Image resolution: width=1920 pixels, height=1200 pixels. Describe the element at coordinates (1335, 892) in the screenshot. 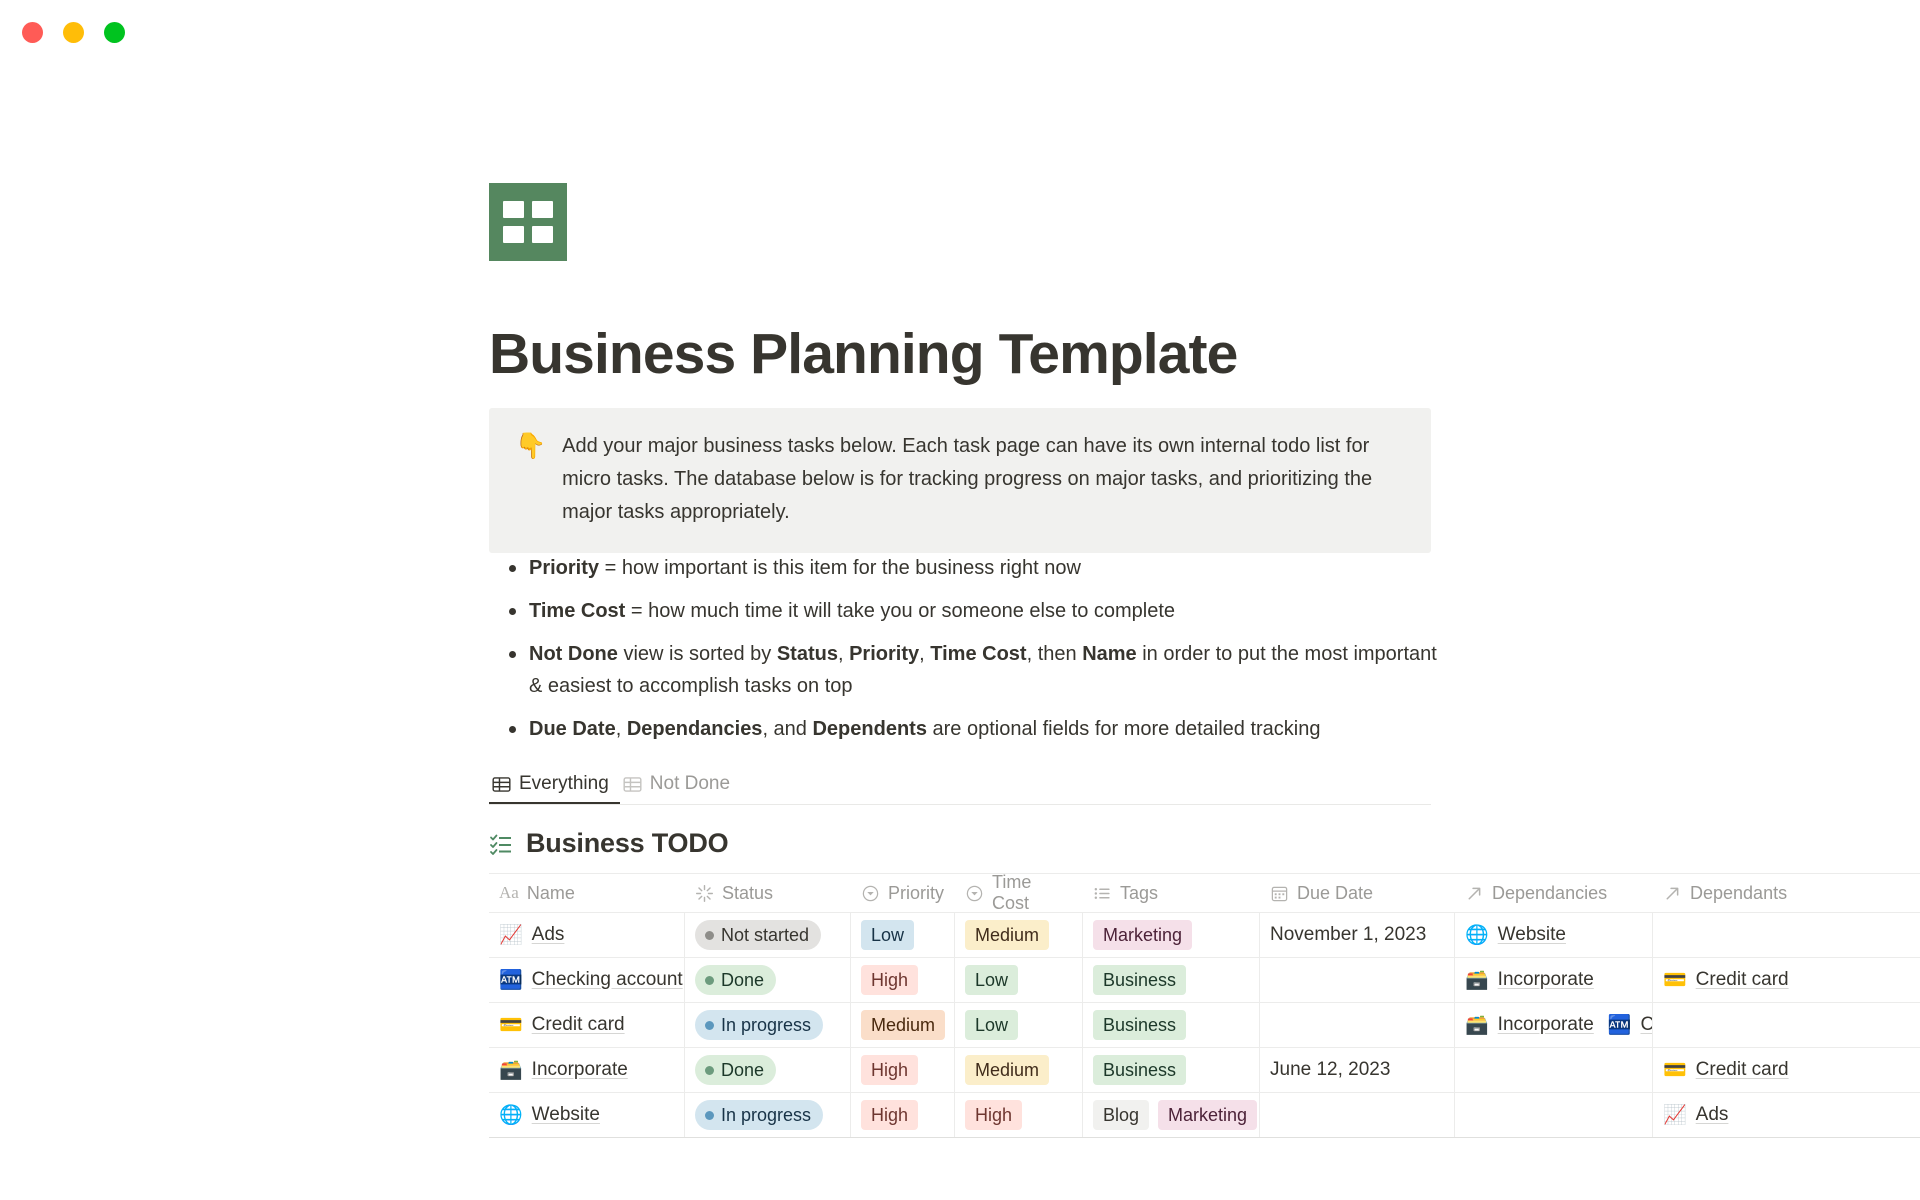

I see `column-header-label: Due Date` at that location.